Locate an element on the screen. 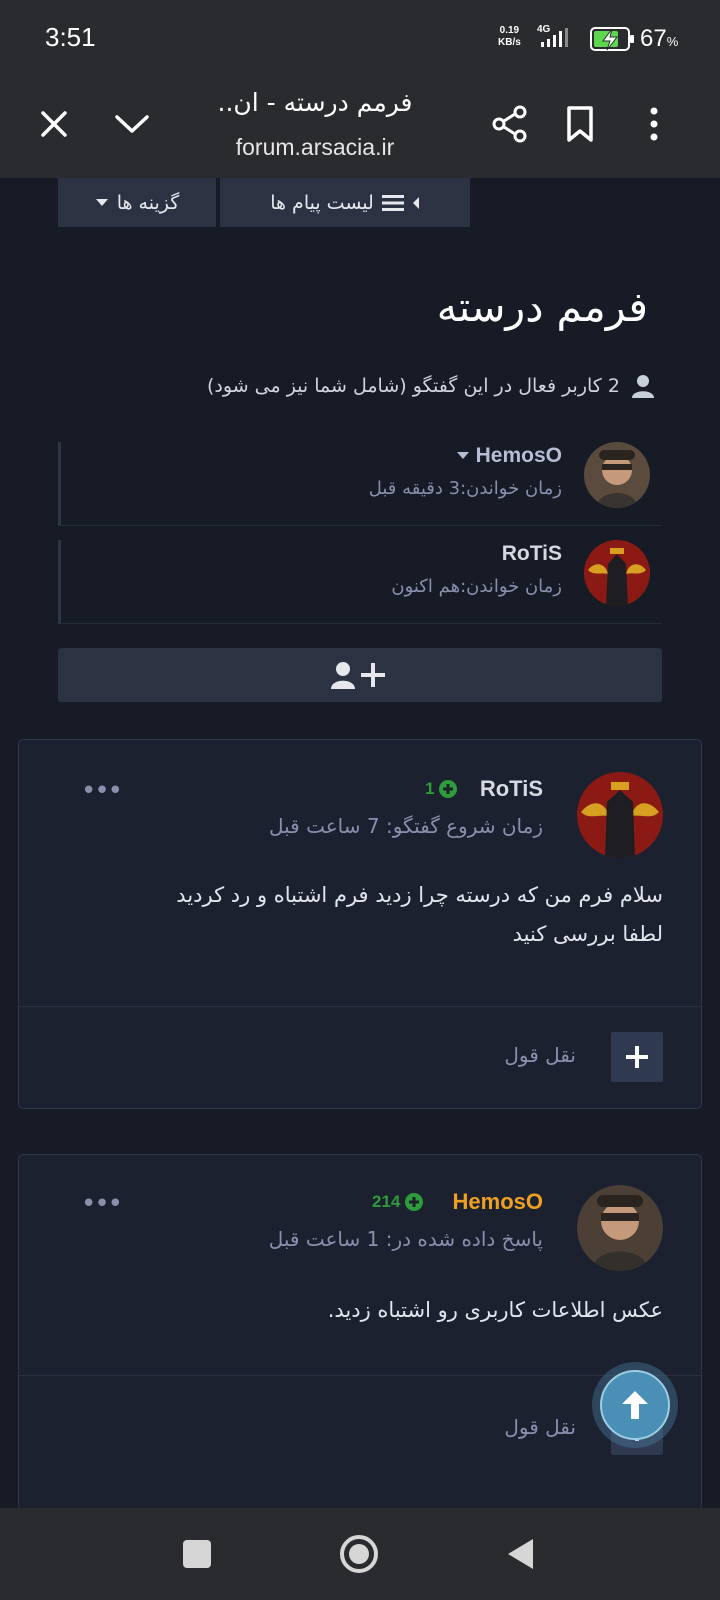 The image size is (720, 1600). message-list-label: لیست پیام ها is located at coordinates (322, 202).